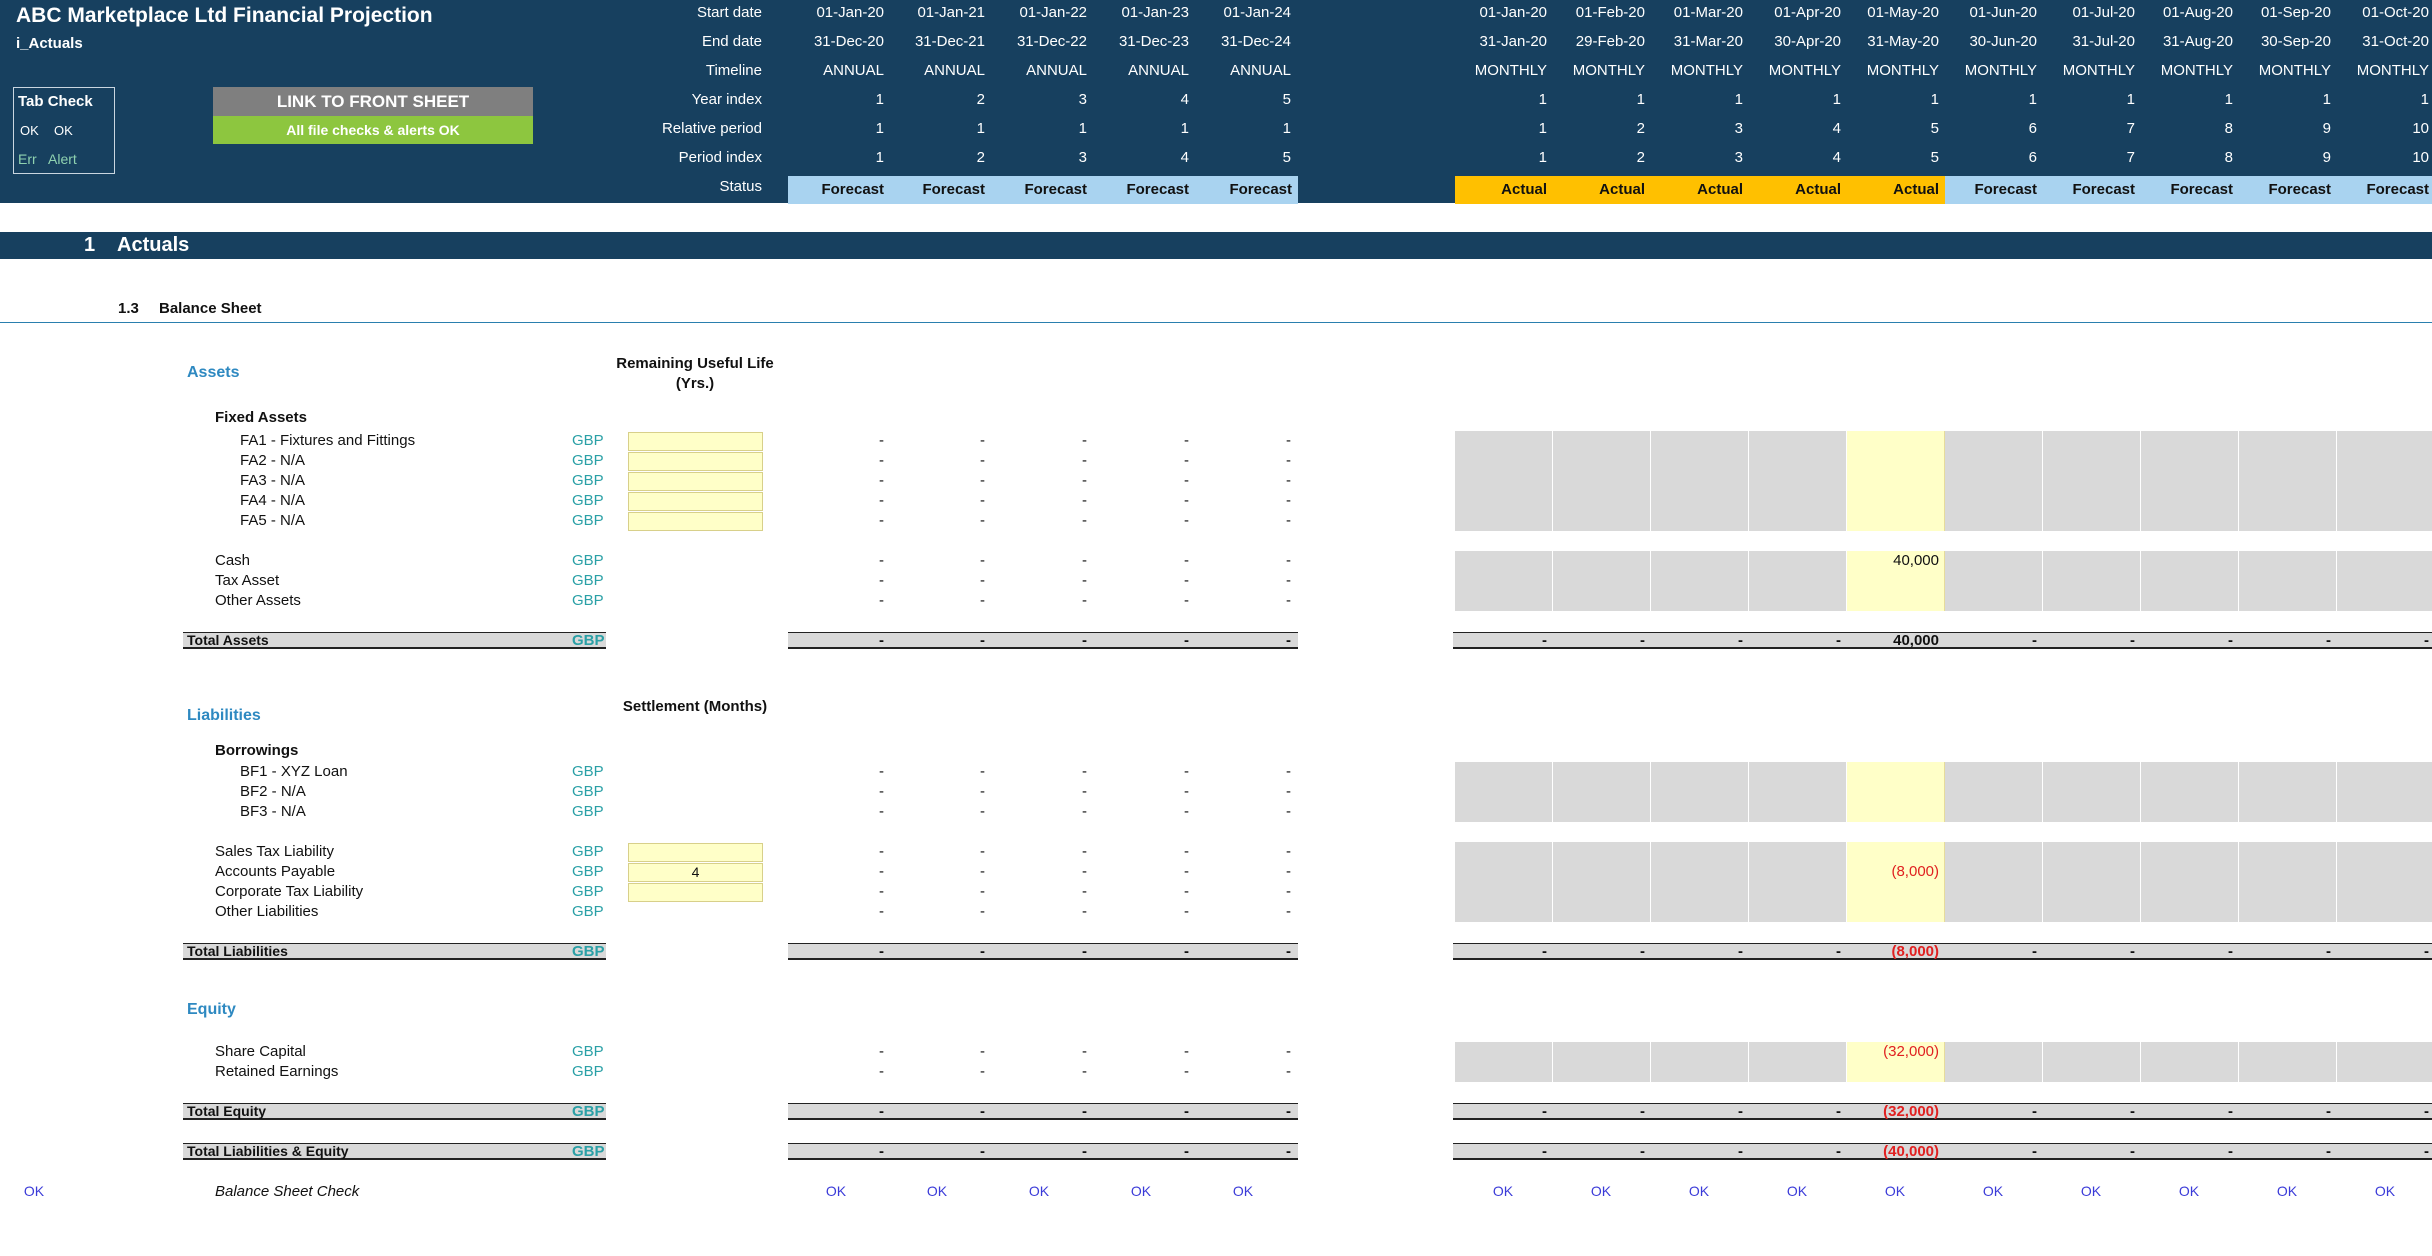 This screenshot has width=2432, height=1256. I want to click on borrowing-3-actual-input, so click(1896, 812).